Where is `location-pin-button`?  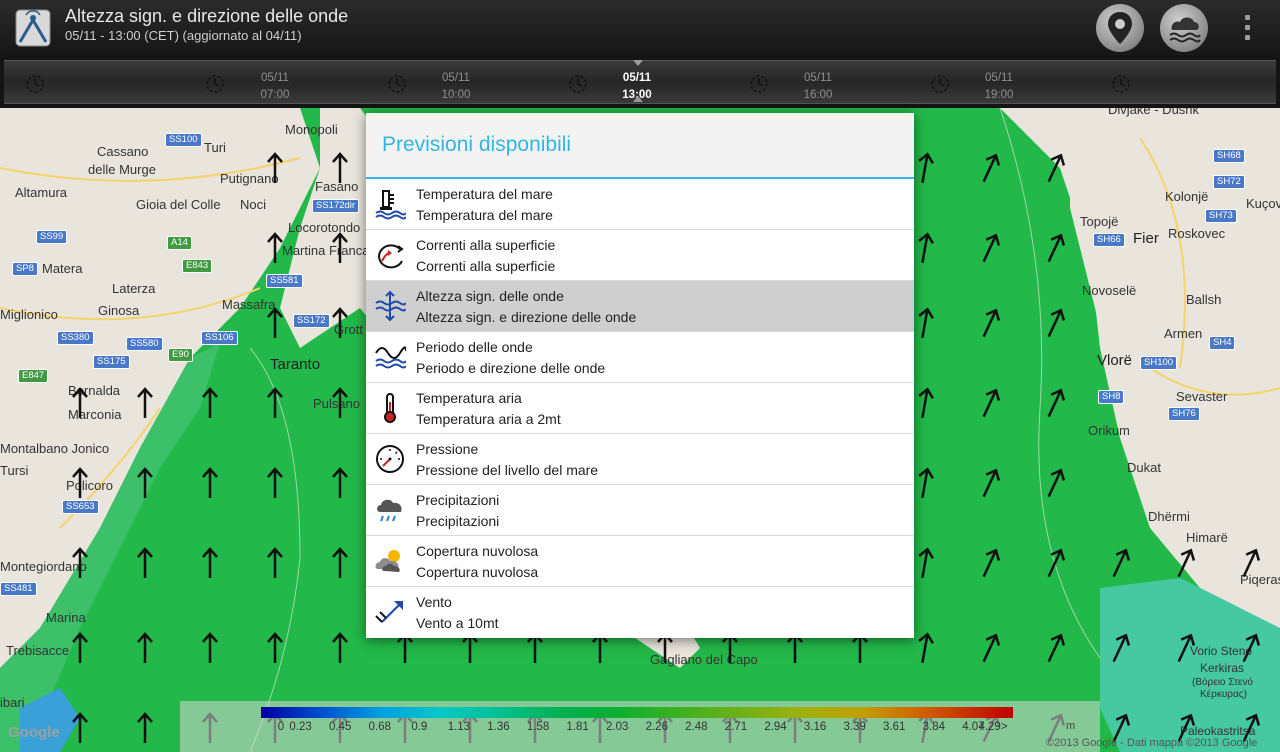 location-pin-button is located at coordinates (1120, 28).